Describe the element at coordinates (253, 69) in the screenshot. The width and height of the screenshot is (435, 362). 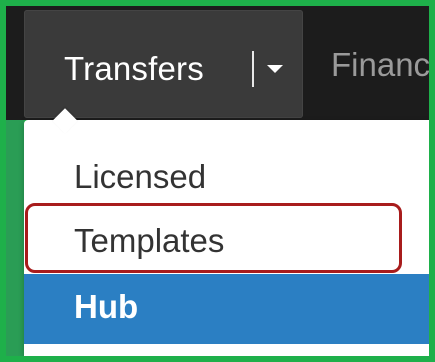
I see `split-divider` at that location.